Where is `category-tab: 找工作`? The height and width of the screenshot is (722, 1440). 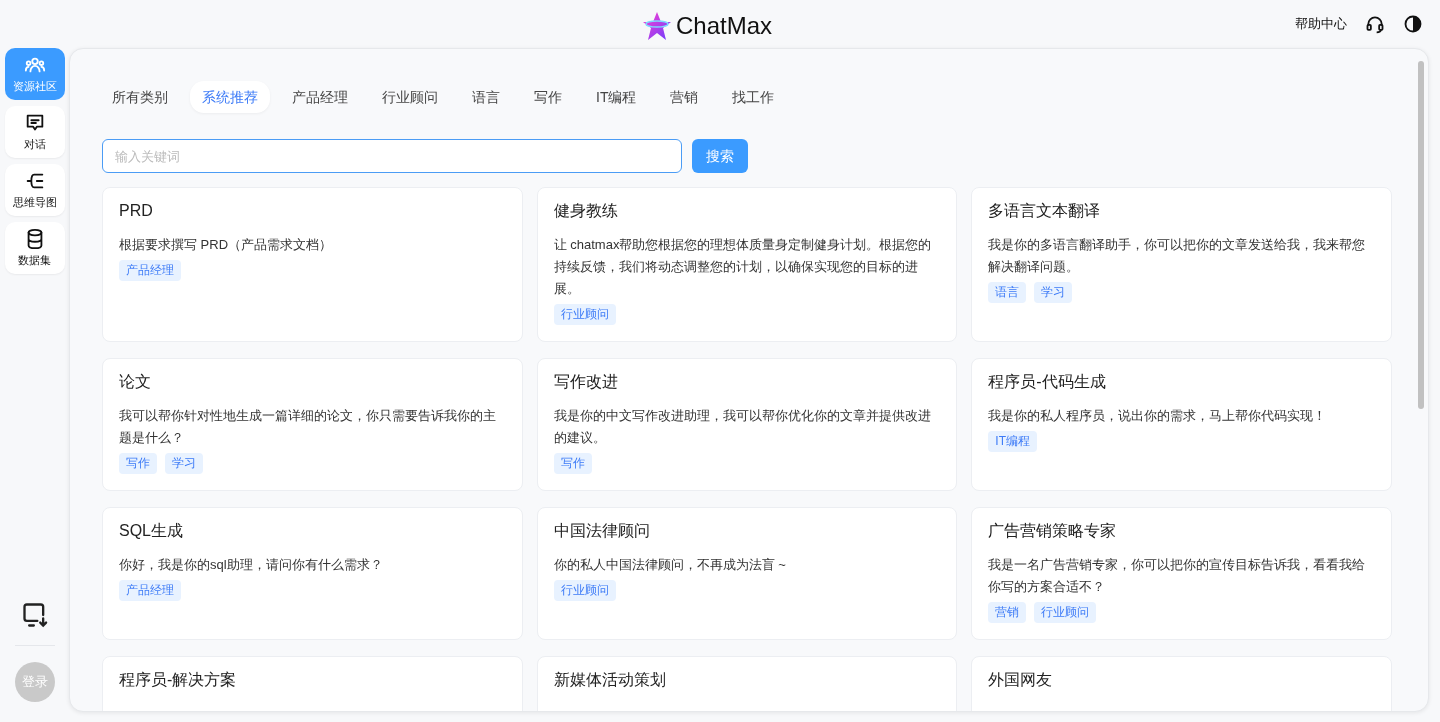 category-tab: 找工作 is located at coordinates (753, 97).